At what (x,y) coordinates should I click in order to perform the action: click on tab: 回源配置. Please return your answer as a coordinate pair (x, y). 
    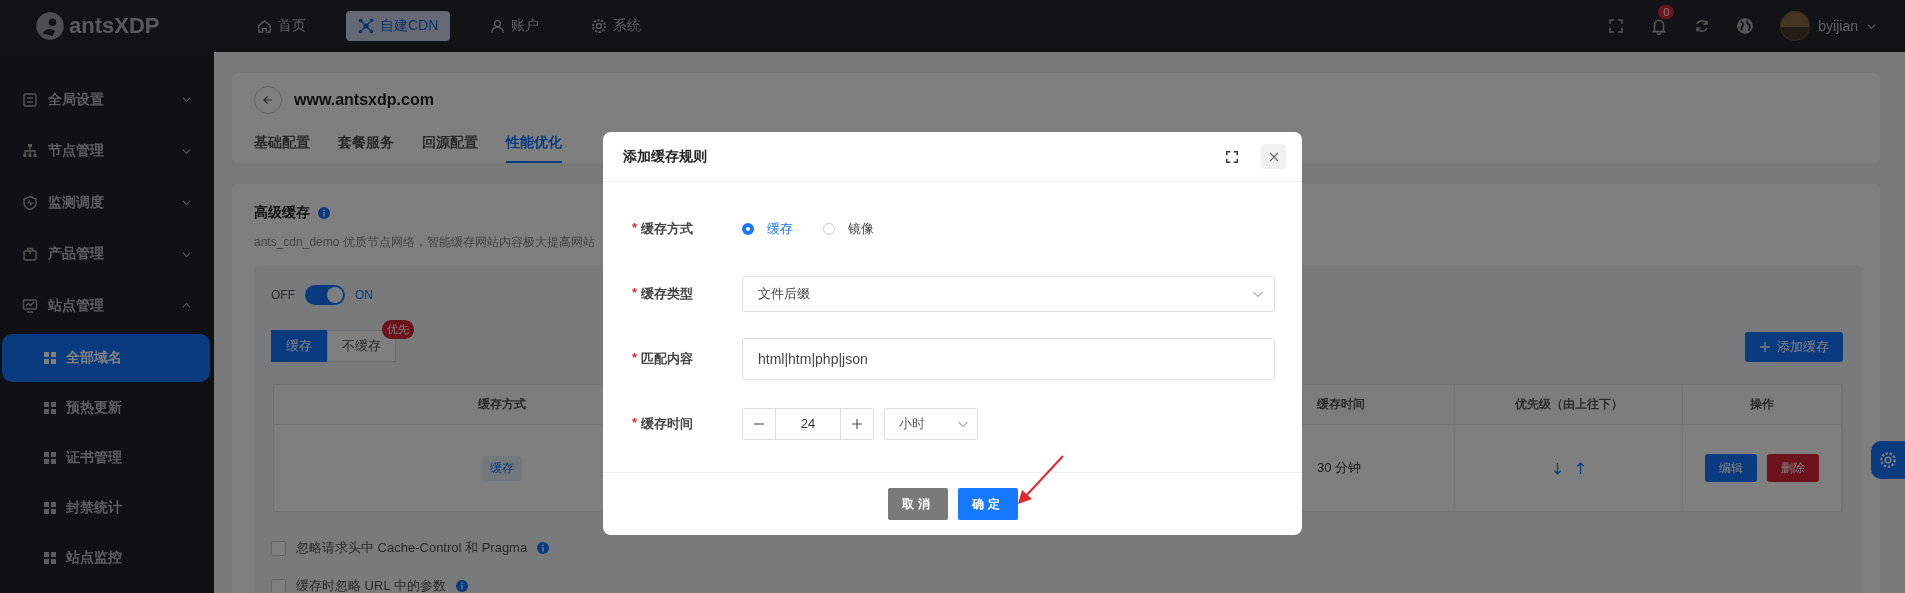
    Looking at the image, I should click on (450, 145).